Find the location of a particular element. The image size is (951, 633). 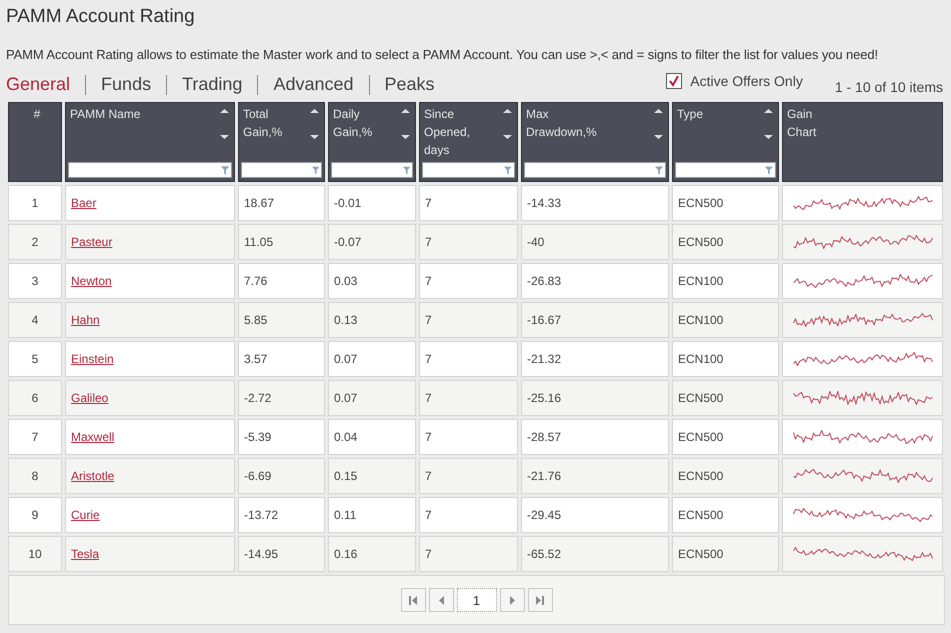

column-title: Since Opened, days is located at coordinates (446, 132).